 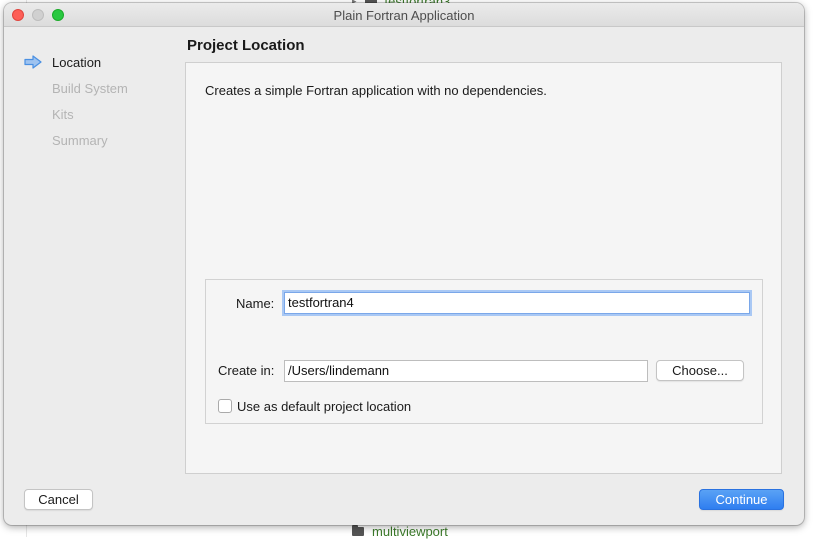 I want to click on folder-icon, so click(x=358, y=530).